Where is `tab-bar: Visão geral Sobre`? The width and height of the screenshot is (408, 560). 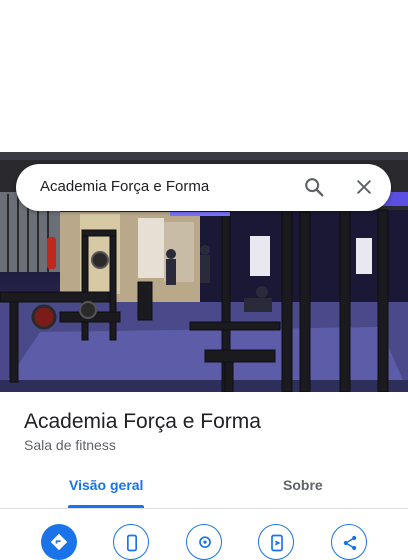
tab-bar: Visão geral Sobre is located at coordinates (204, 488).